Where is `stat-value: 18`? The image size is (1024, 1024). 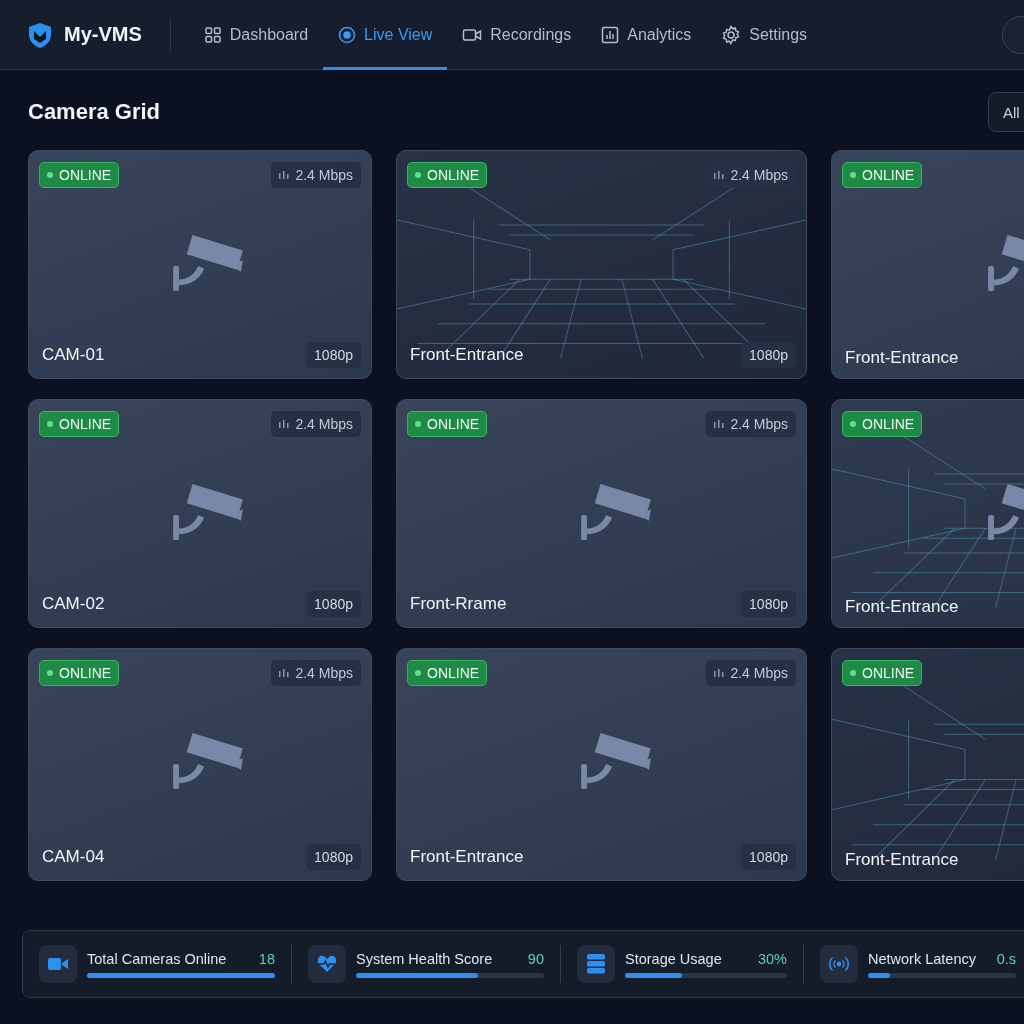 stat-value: 18 is located at coordinates (266, 958).